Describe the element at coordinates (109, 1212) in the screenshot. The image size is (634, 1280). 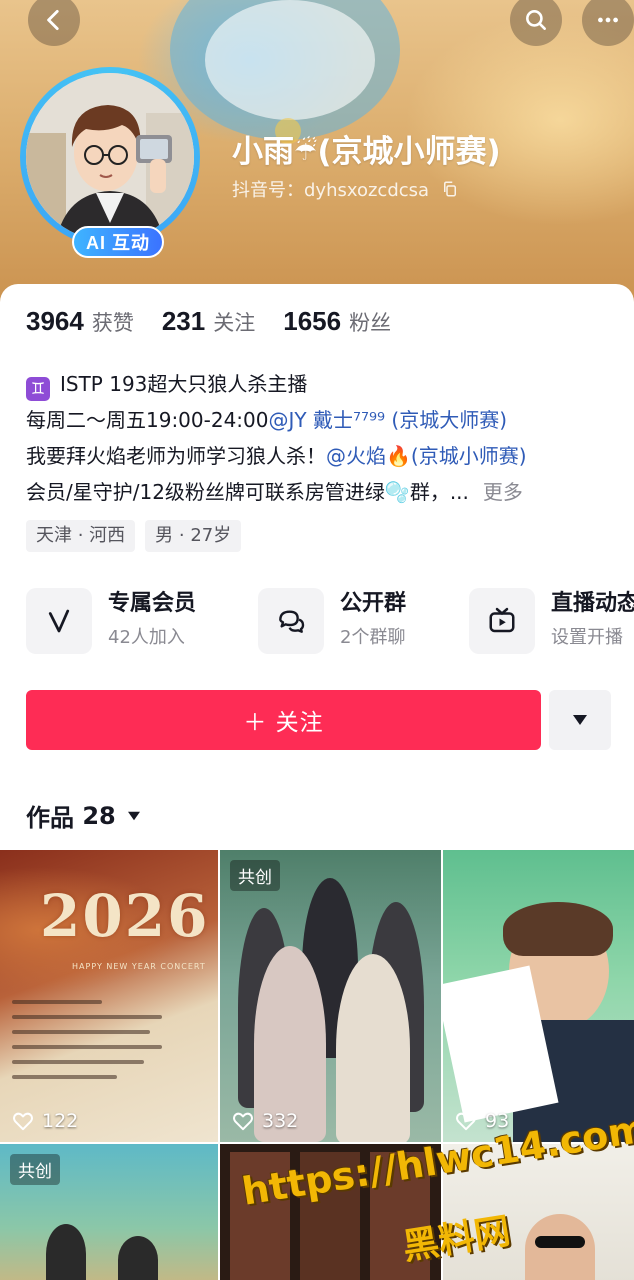
I see `video-tile: 共创` at that location.